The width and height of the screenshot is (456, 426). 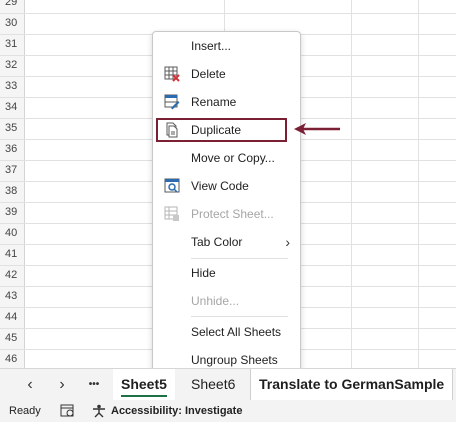 What do you see at coordinates (226, 273) in the screenshot?
I see `menu-item-hide: Hide` at bounding box center [226, 273].